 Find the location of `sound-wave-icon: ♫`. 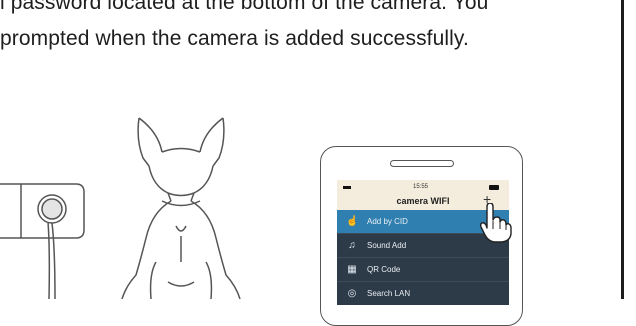

sound-wave-icon: ♫ is located at coordinates (352, 245).